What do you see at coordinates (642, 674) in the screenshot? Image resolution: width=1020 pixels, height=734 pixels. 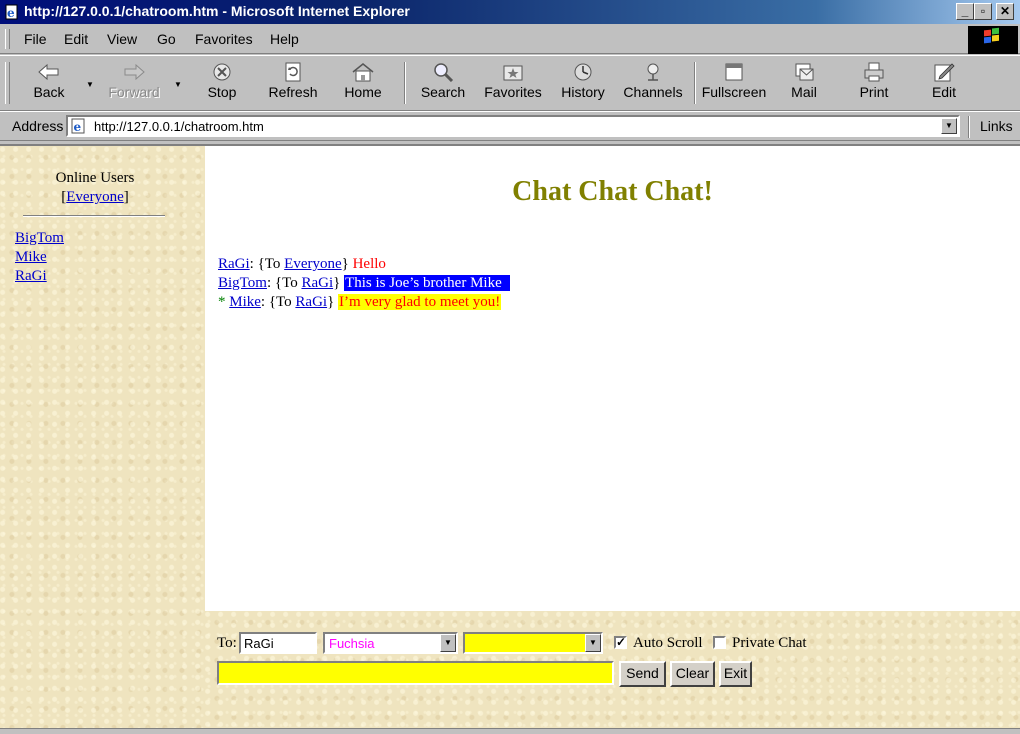 I see `send-button: Send` at bounding box center [642, 674].